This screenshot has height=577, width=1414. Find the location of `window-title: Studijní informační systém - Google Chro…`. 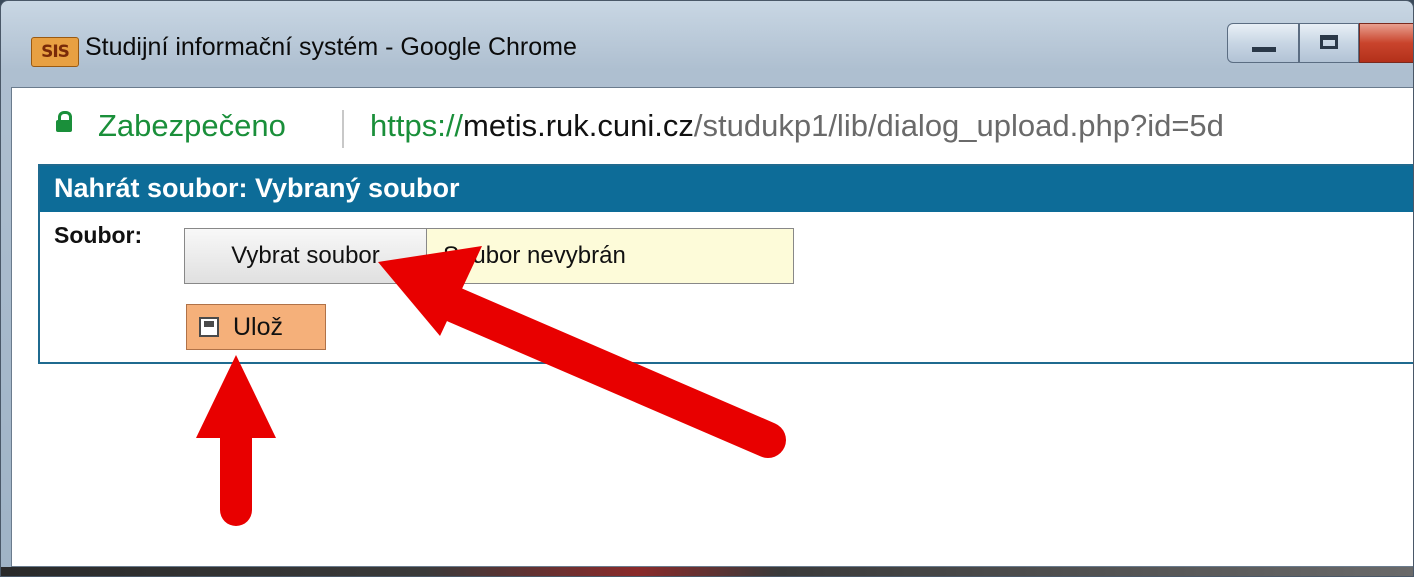

window-title: Studijní informační systém - Google Chro… is located at coordinates (331, 47).